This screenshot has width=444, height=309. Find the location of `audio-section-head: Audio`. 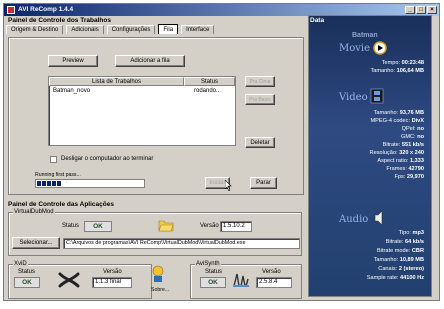

audio-section-head: Audio is located at coordinates (354, 219).